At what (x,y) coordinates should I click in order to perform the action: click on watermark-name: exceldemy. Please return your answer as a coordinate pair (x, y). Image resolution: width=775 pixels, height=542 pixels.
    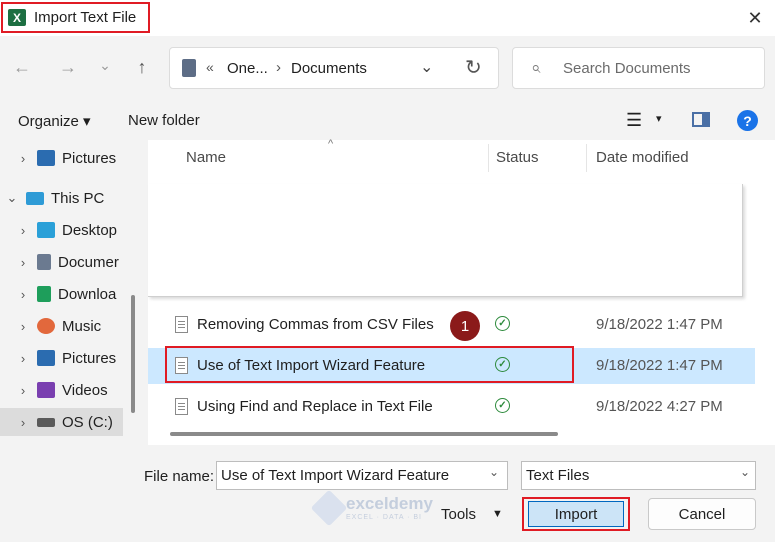
    Looking at the image, I should click on (389, 503).